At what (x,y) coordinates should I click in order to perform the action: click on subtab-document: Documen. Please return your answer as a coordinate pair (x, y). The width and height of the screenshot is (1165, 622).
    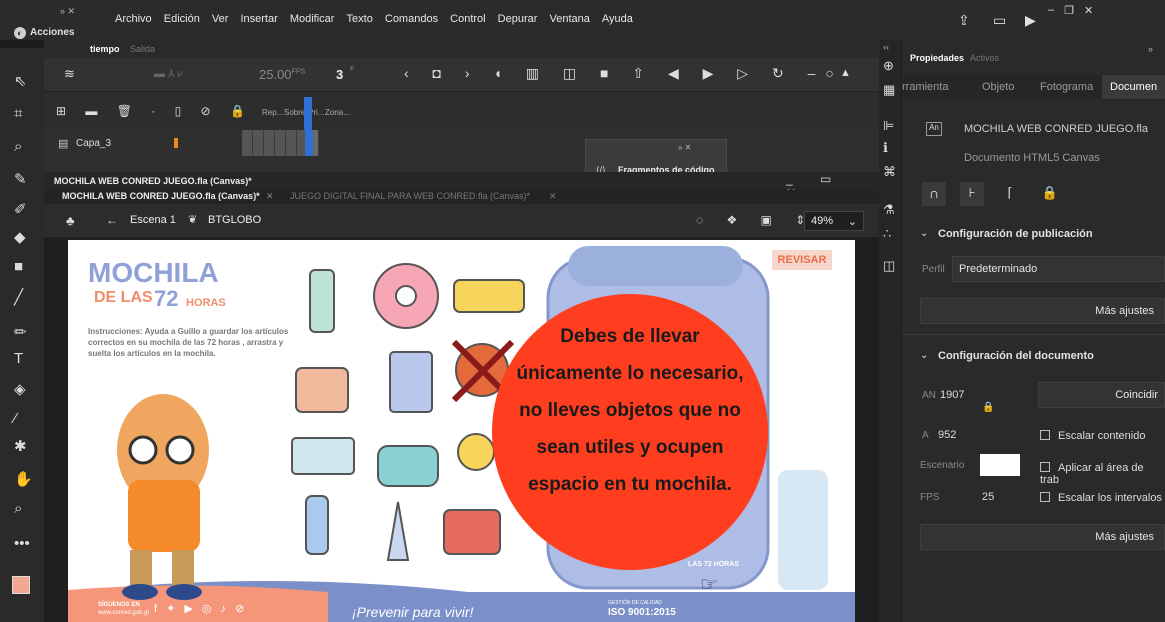
    Looking at the image, I should click on (1133, 87).